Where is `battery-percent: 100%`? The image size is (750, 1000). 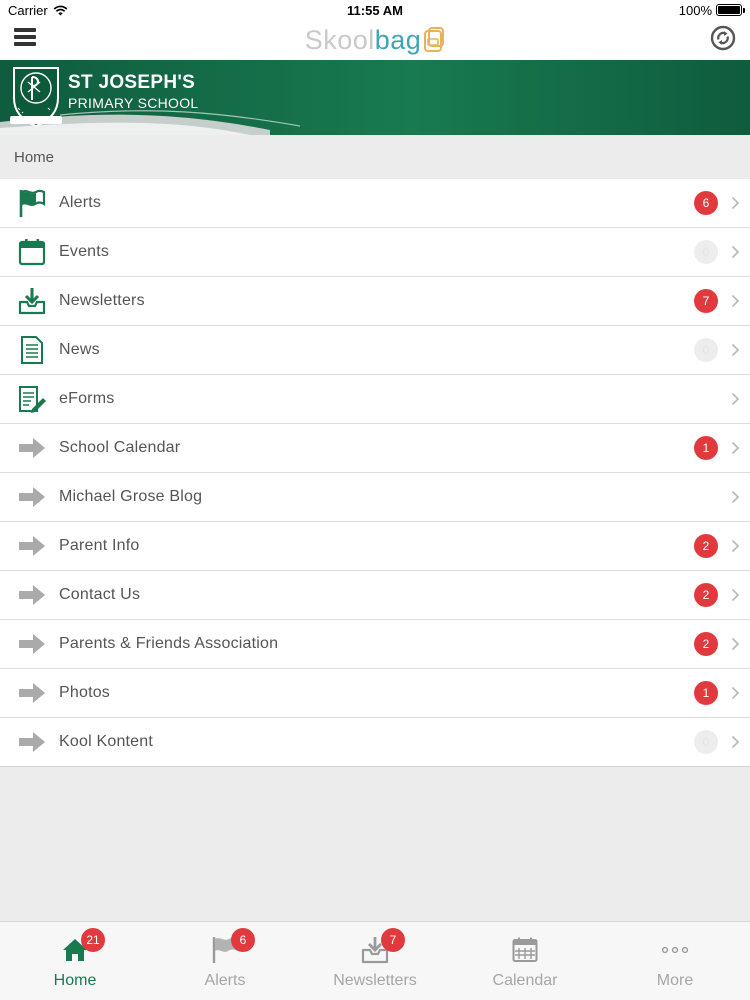
battery-percent: 100% is located at coordinates (695, 10).